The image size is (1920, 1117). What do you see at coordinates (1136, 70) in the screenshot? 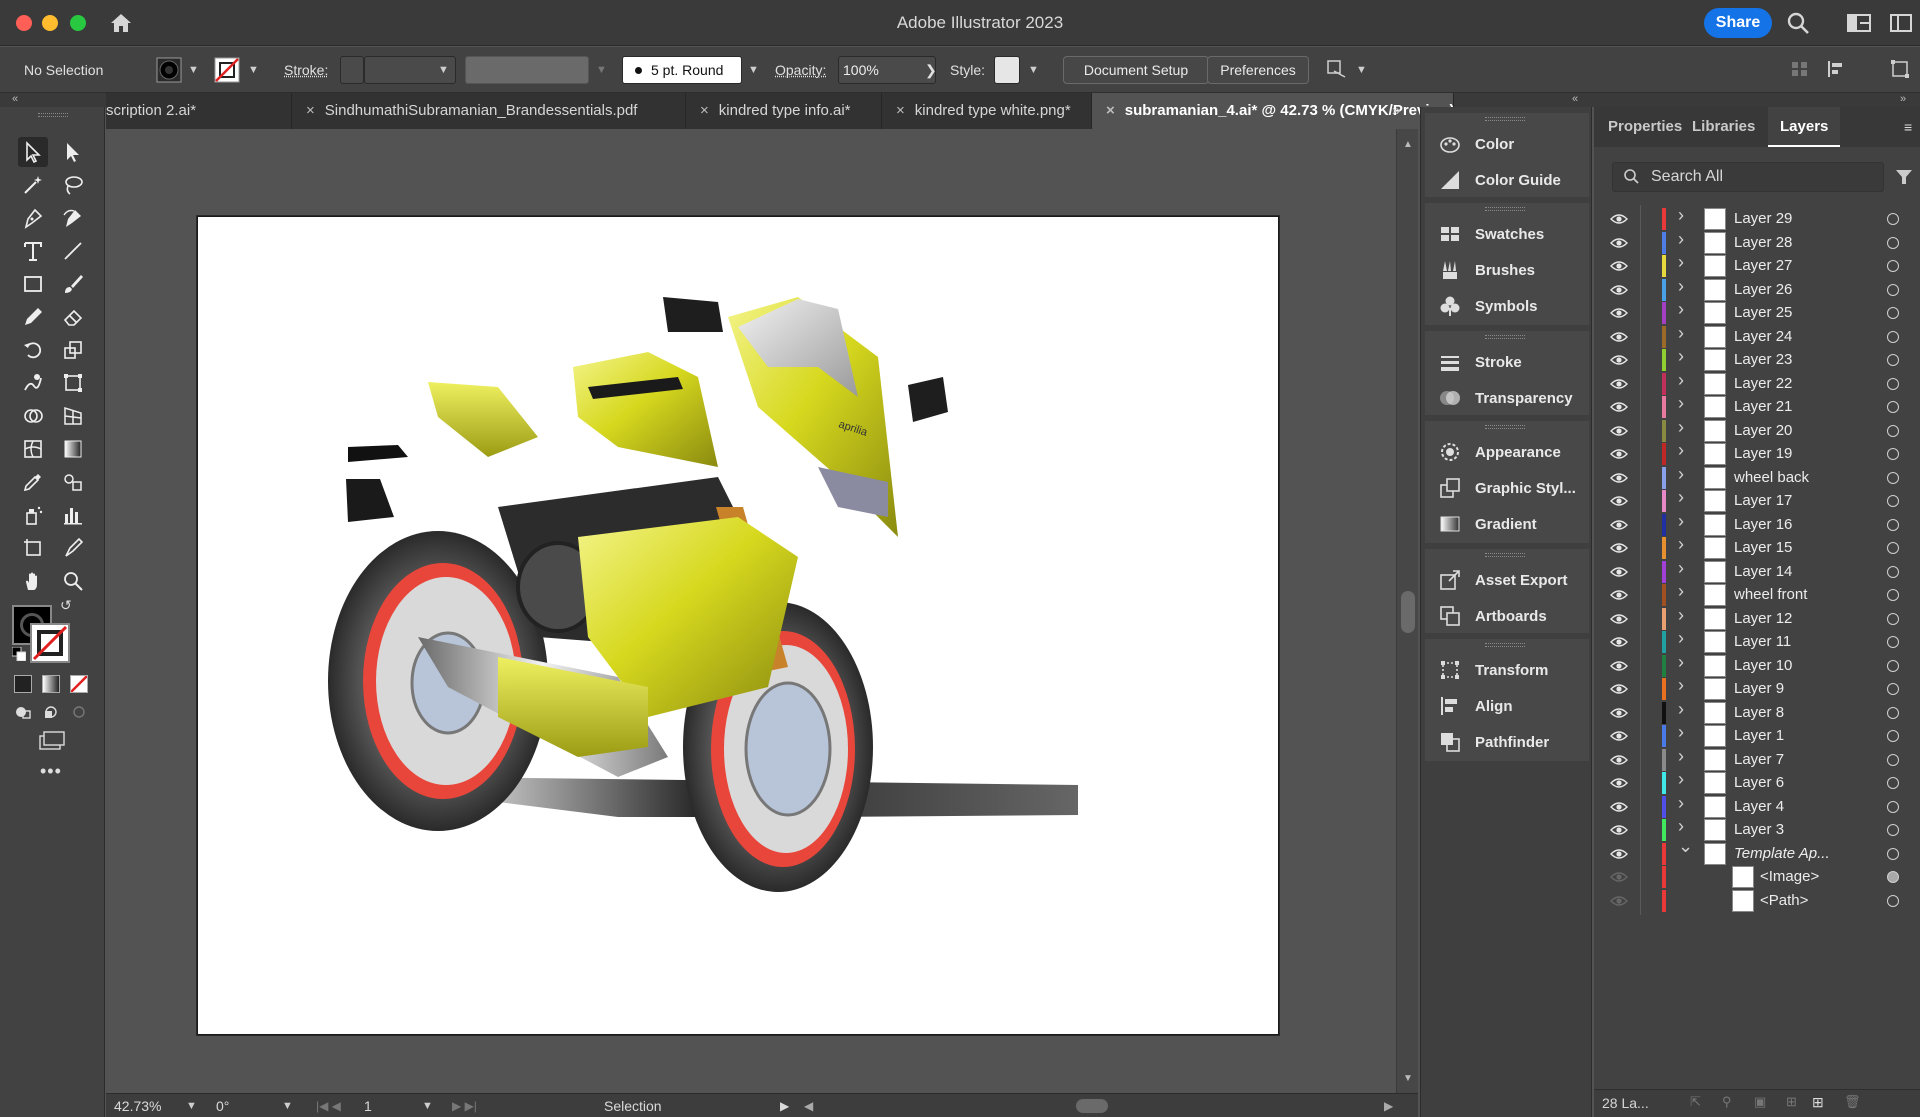
I see `document-setup-button: Document Setup` at bounding box center [1136, 70].